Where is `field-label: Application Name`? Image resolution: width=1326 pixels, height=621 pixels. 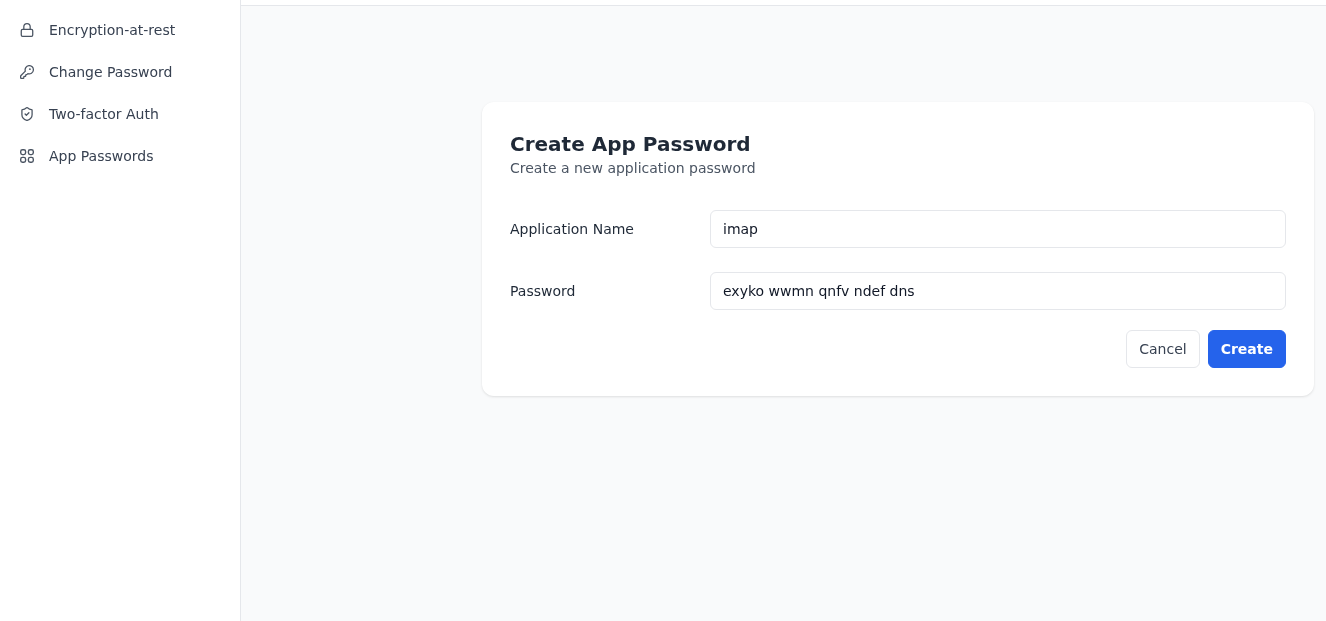 field-label: Application Name is located at coordinates (572, 229).